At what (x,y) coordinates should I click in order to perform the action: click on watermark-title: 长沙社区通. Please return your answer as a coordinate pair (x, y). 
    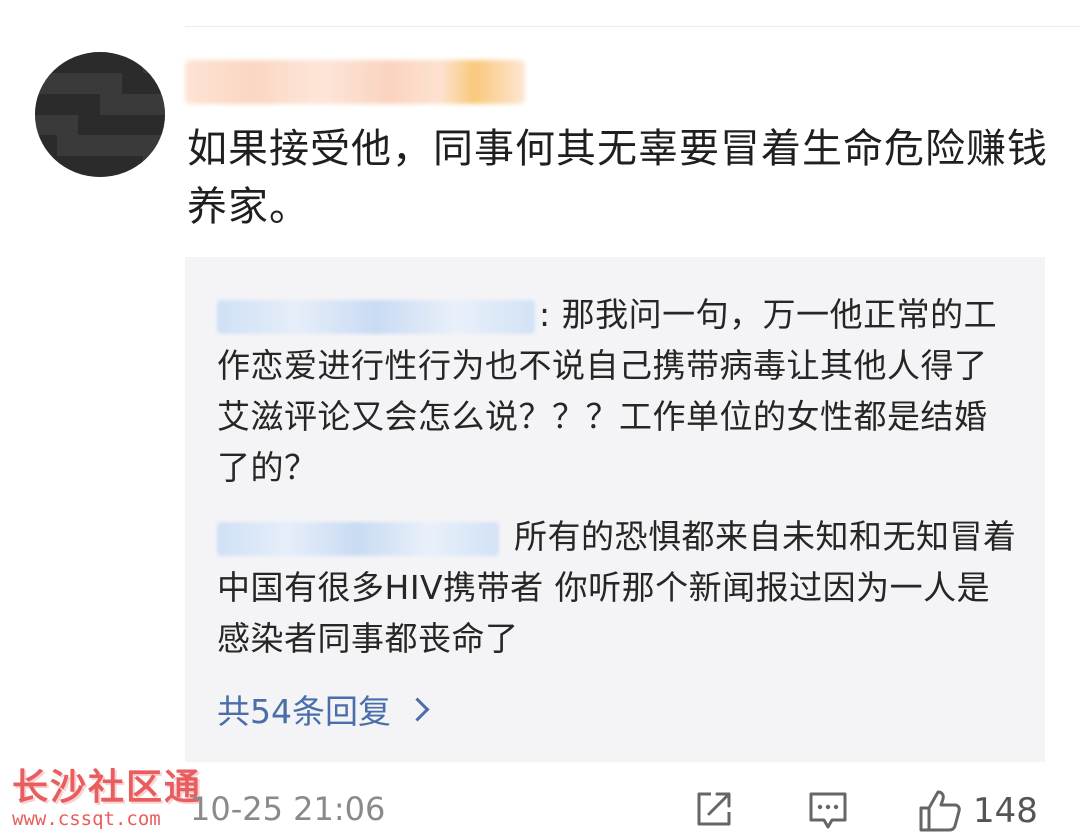
    Looking at the image, I should click on (107, 787).